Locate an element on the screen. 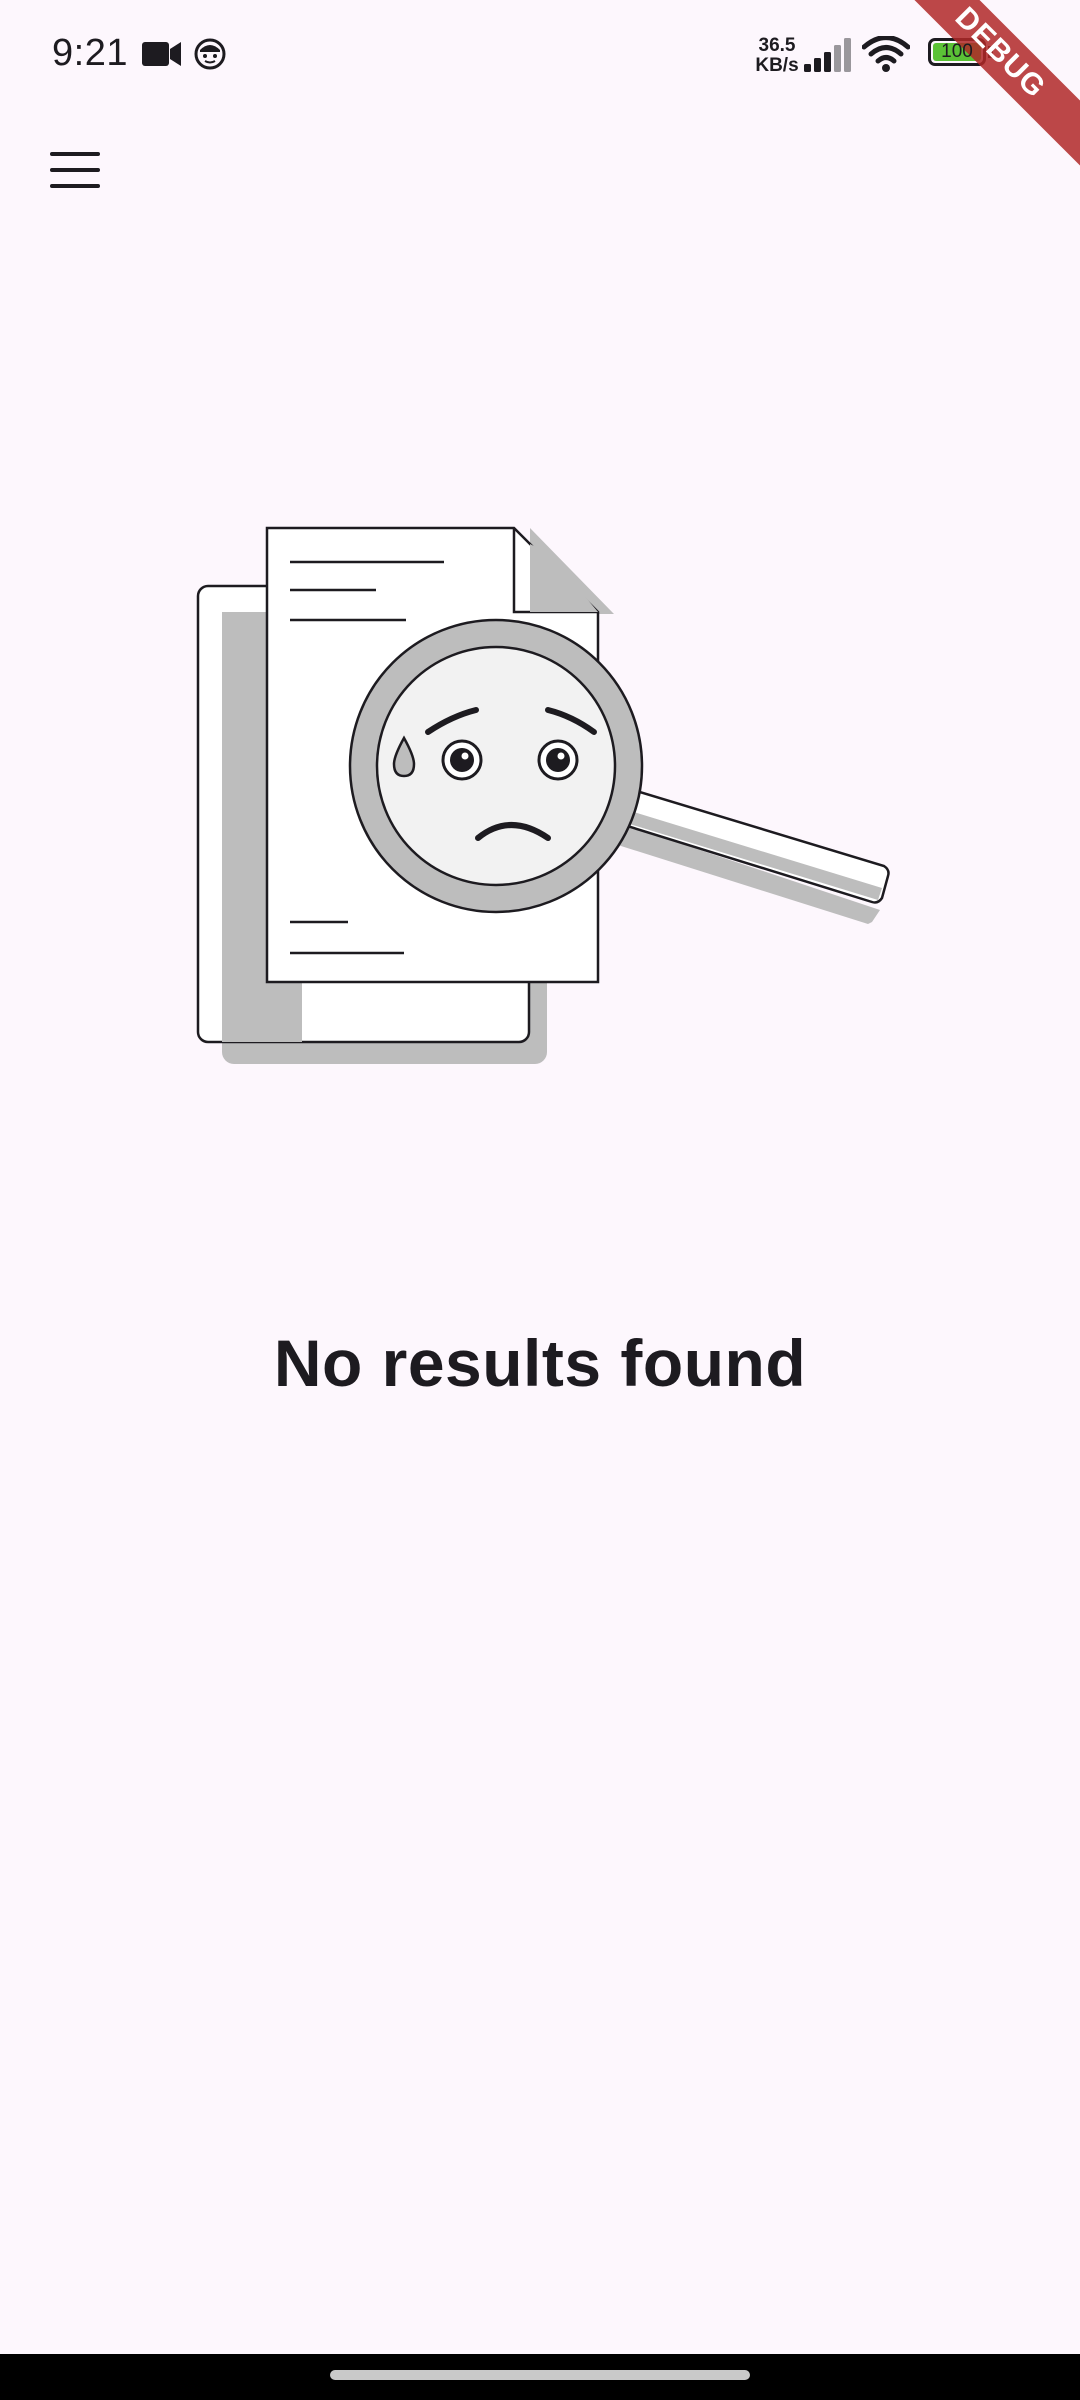 The image size is (1080, 2400). hamburger-menu-icon is located at coordinates (75, 170).